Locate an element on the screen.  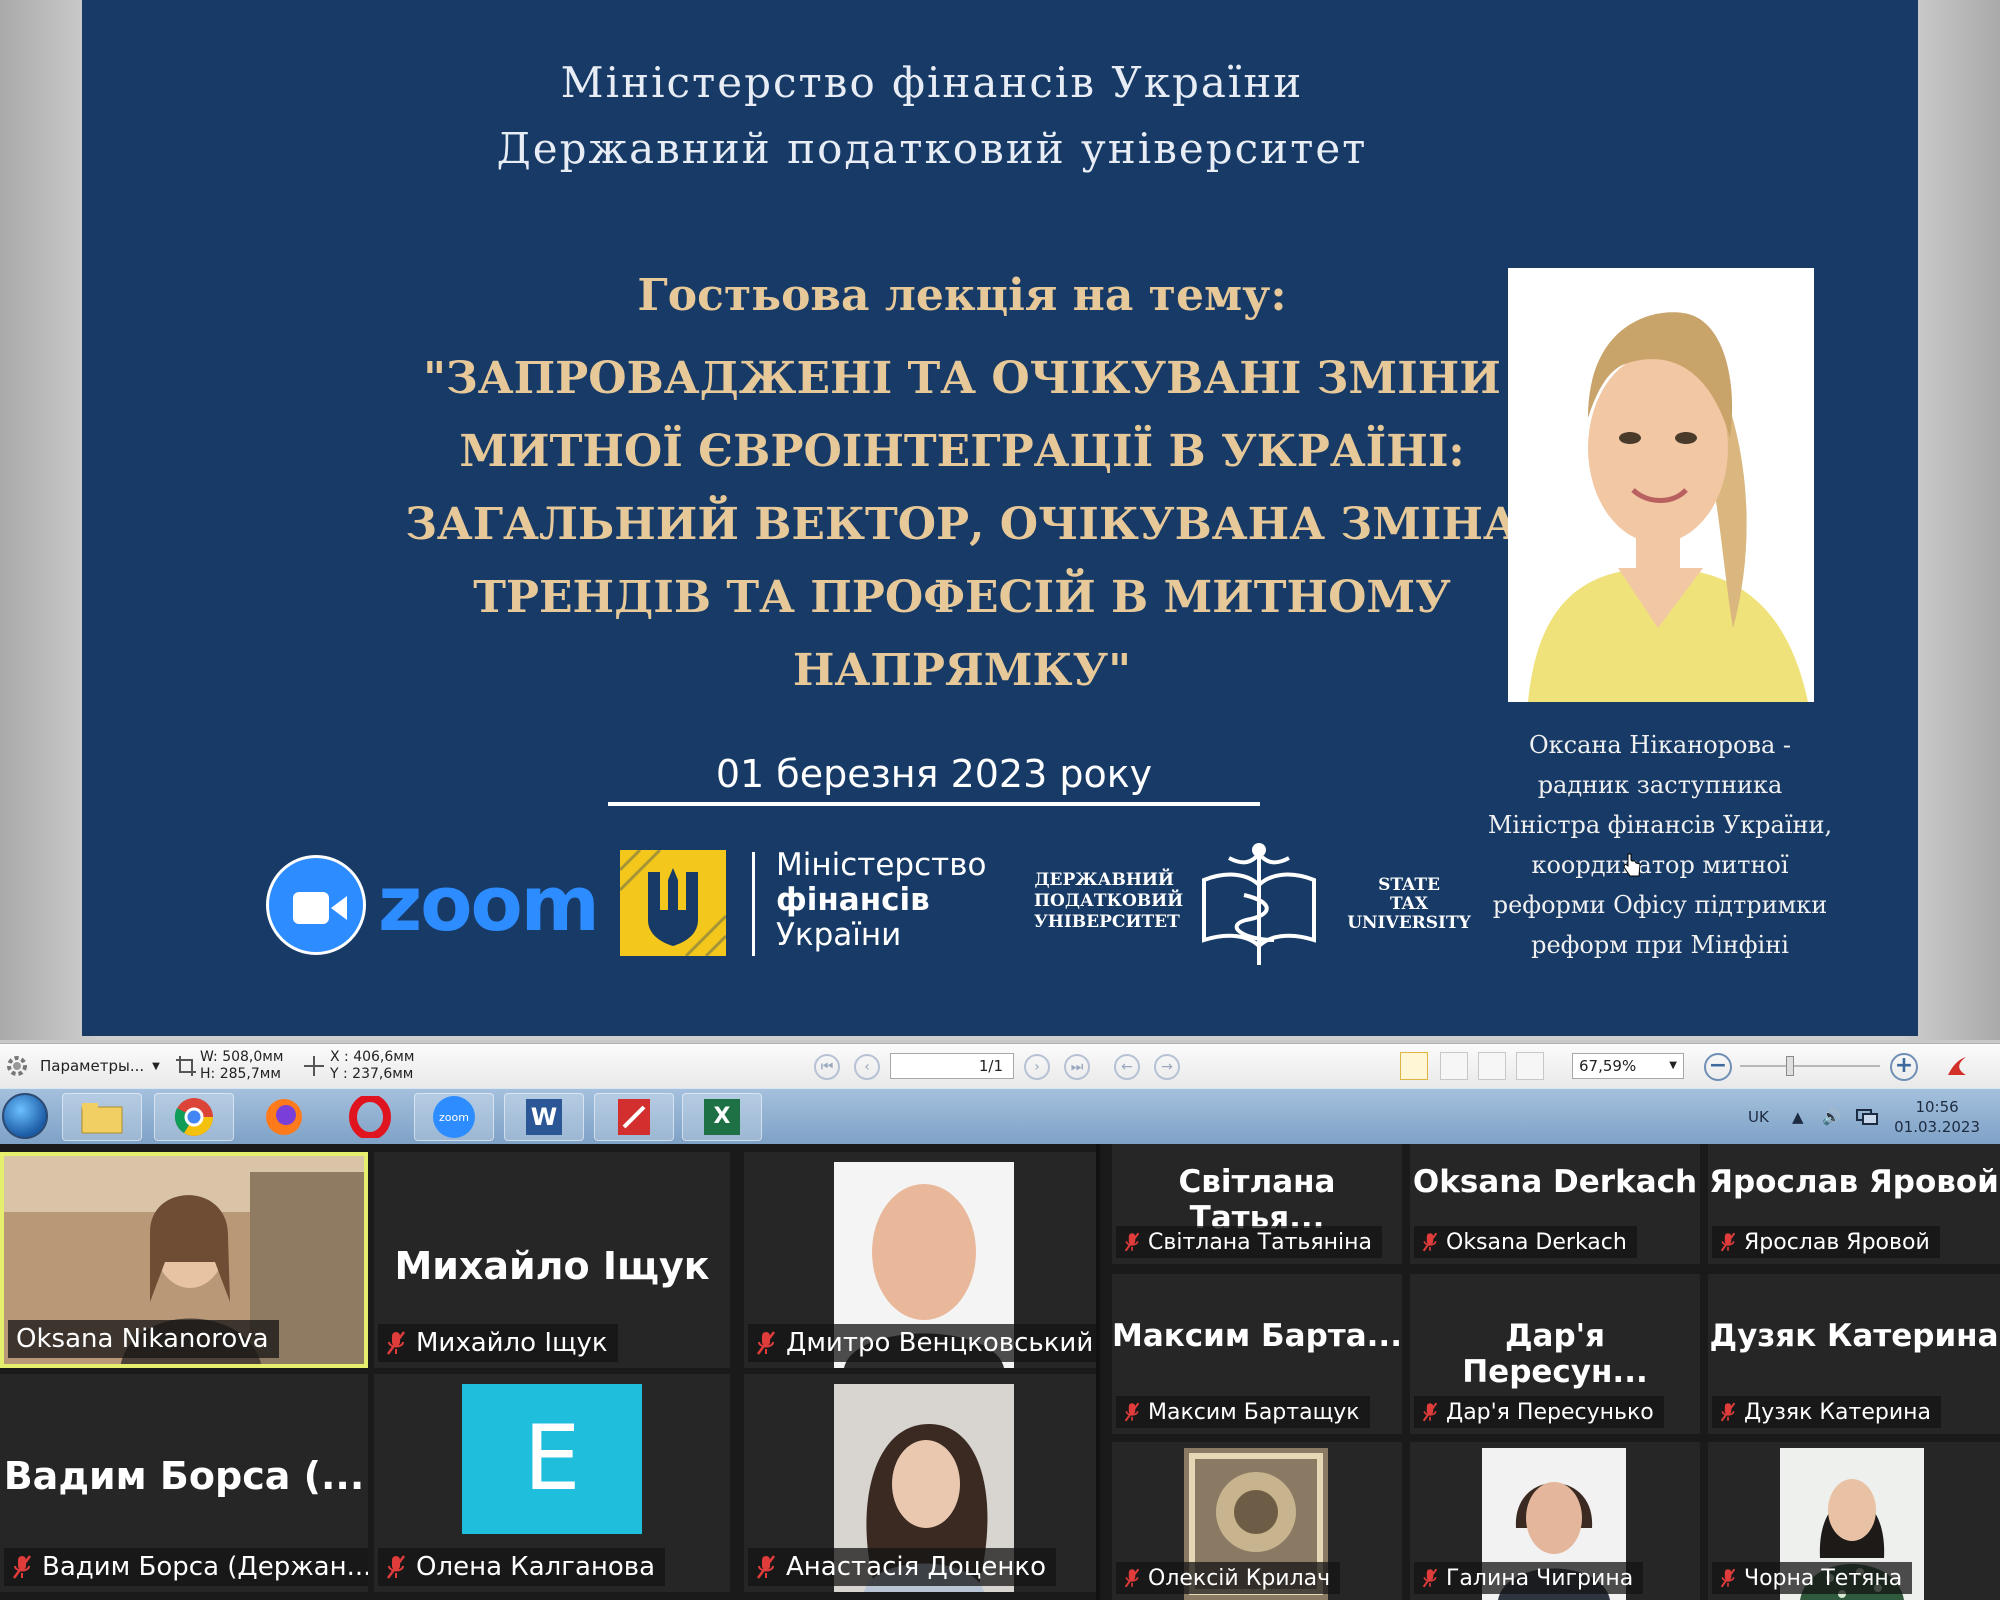
participant-tile: Олексій Крилач is located at coordinates (1257, 1521).